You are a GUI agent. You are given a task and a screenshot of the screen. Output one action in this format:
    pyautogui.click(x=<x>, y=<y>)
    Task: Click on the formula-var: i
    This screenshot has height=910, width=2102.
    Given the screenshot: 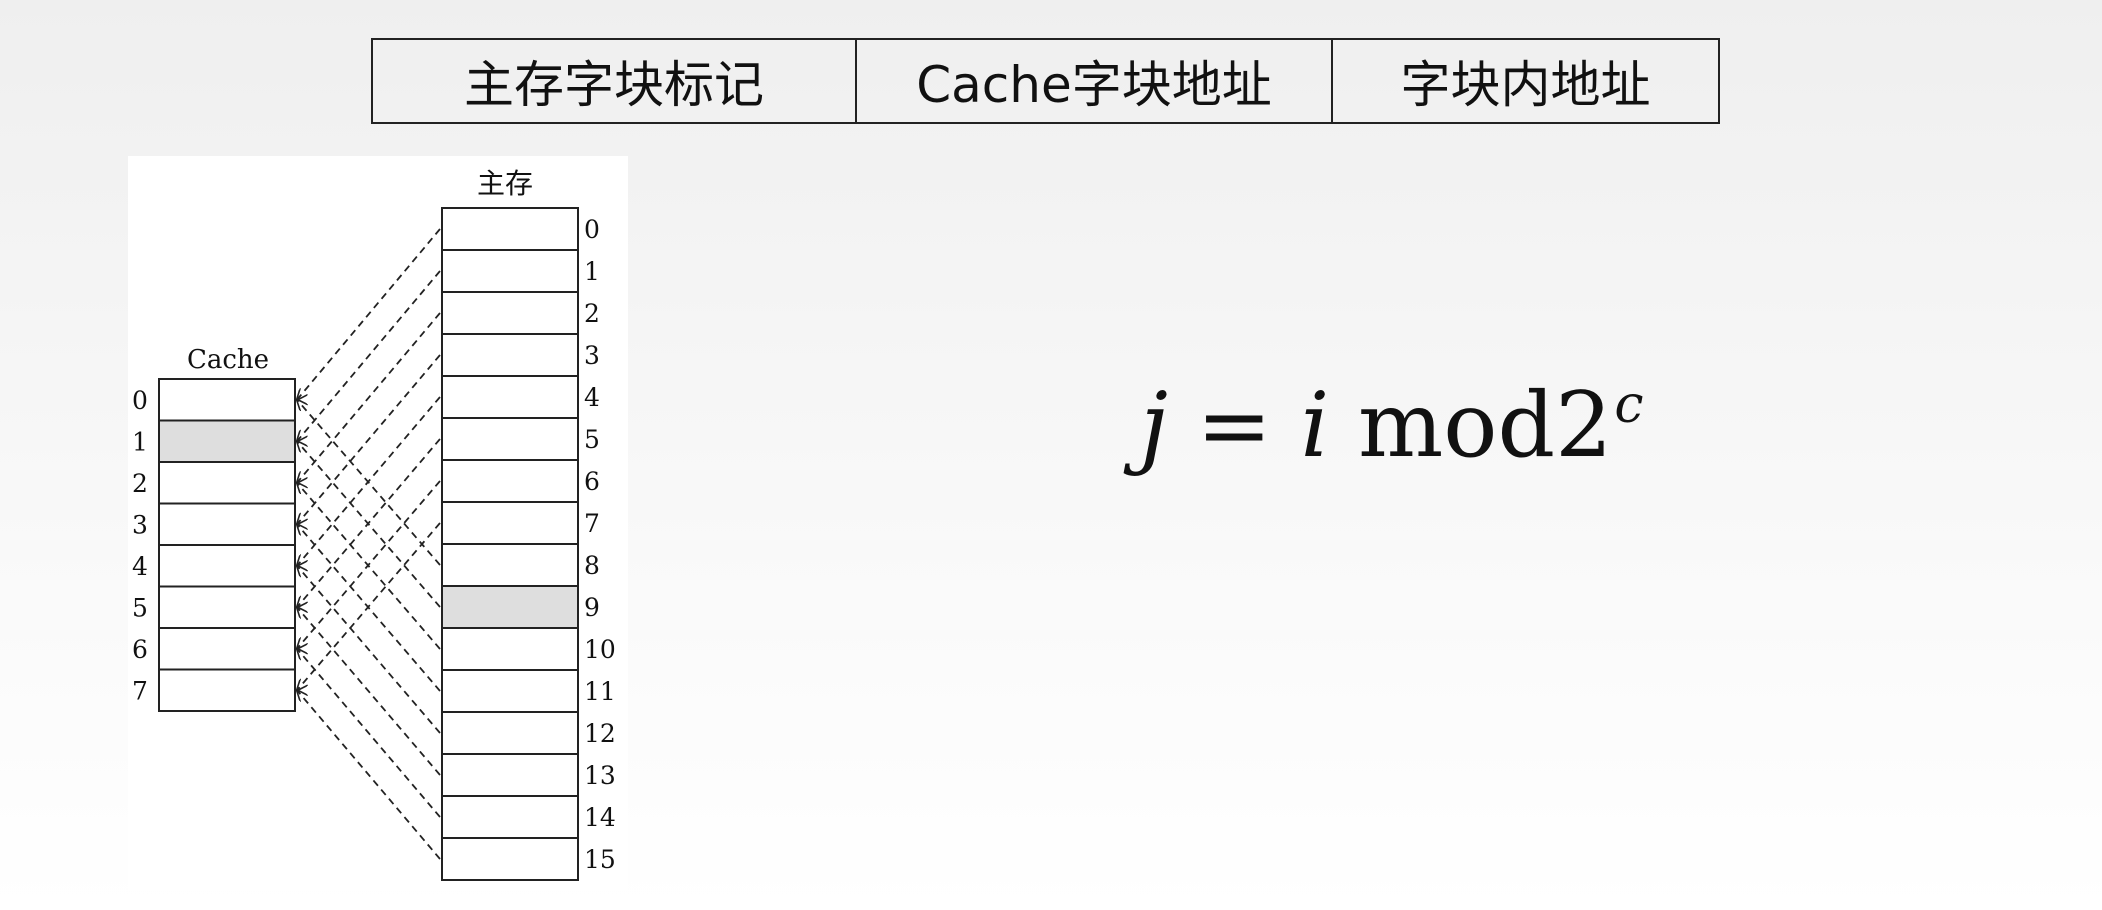 What is the action you would take?
    pyautogui.click(x=1315, y=425)
    